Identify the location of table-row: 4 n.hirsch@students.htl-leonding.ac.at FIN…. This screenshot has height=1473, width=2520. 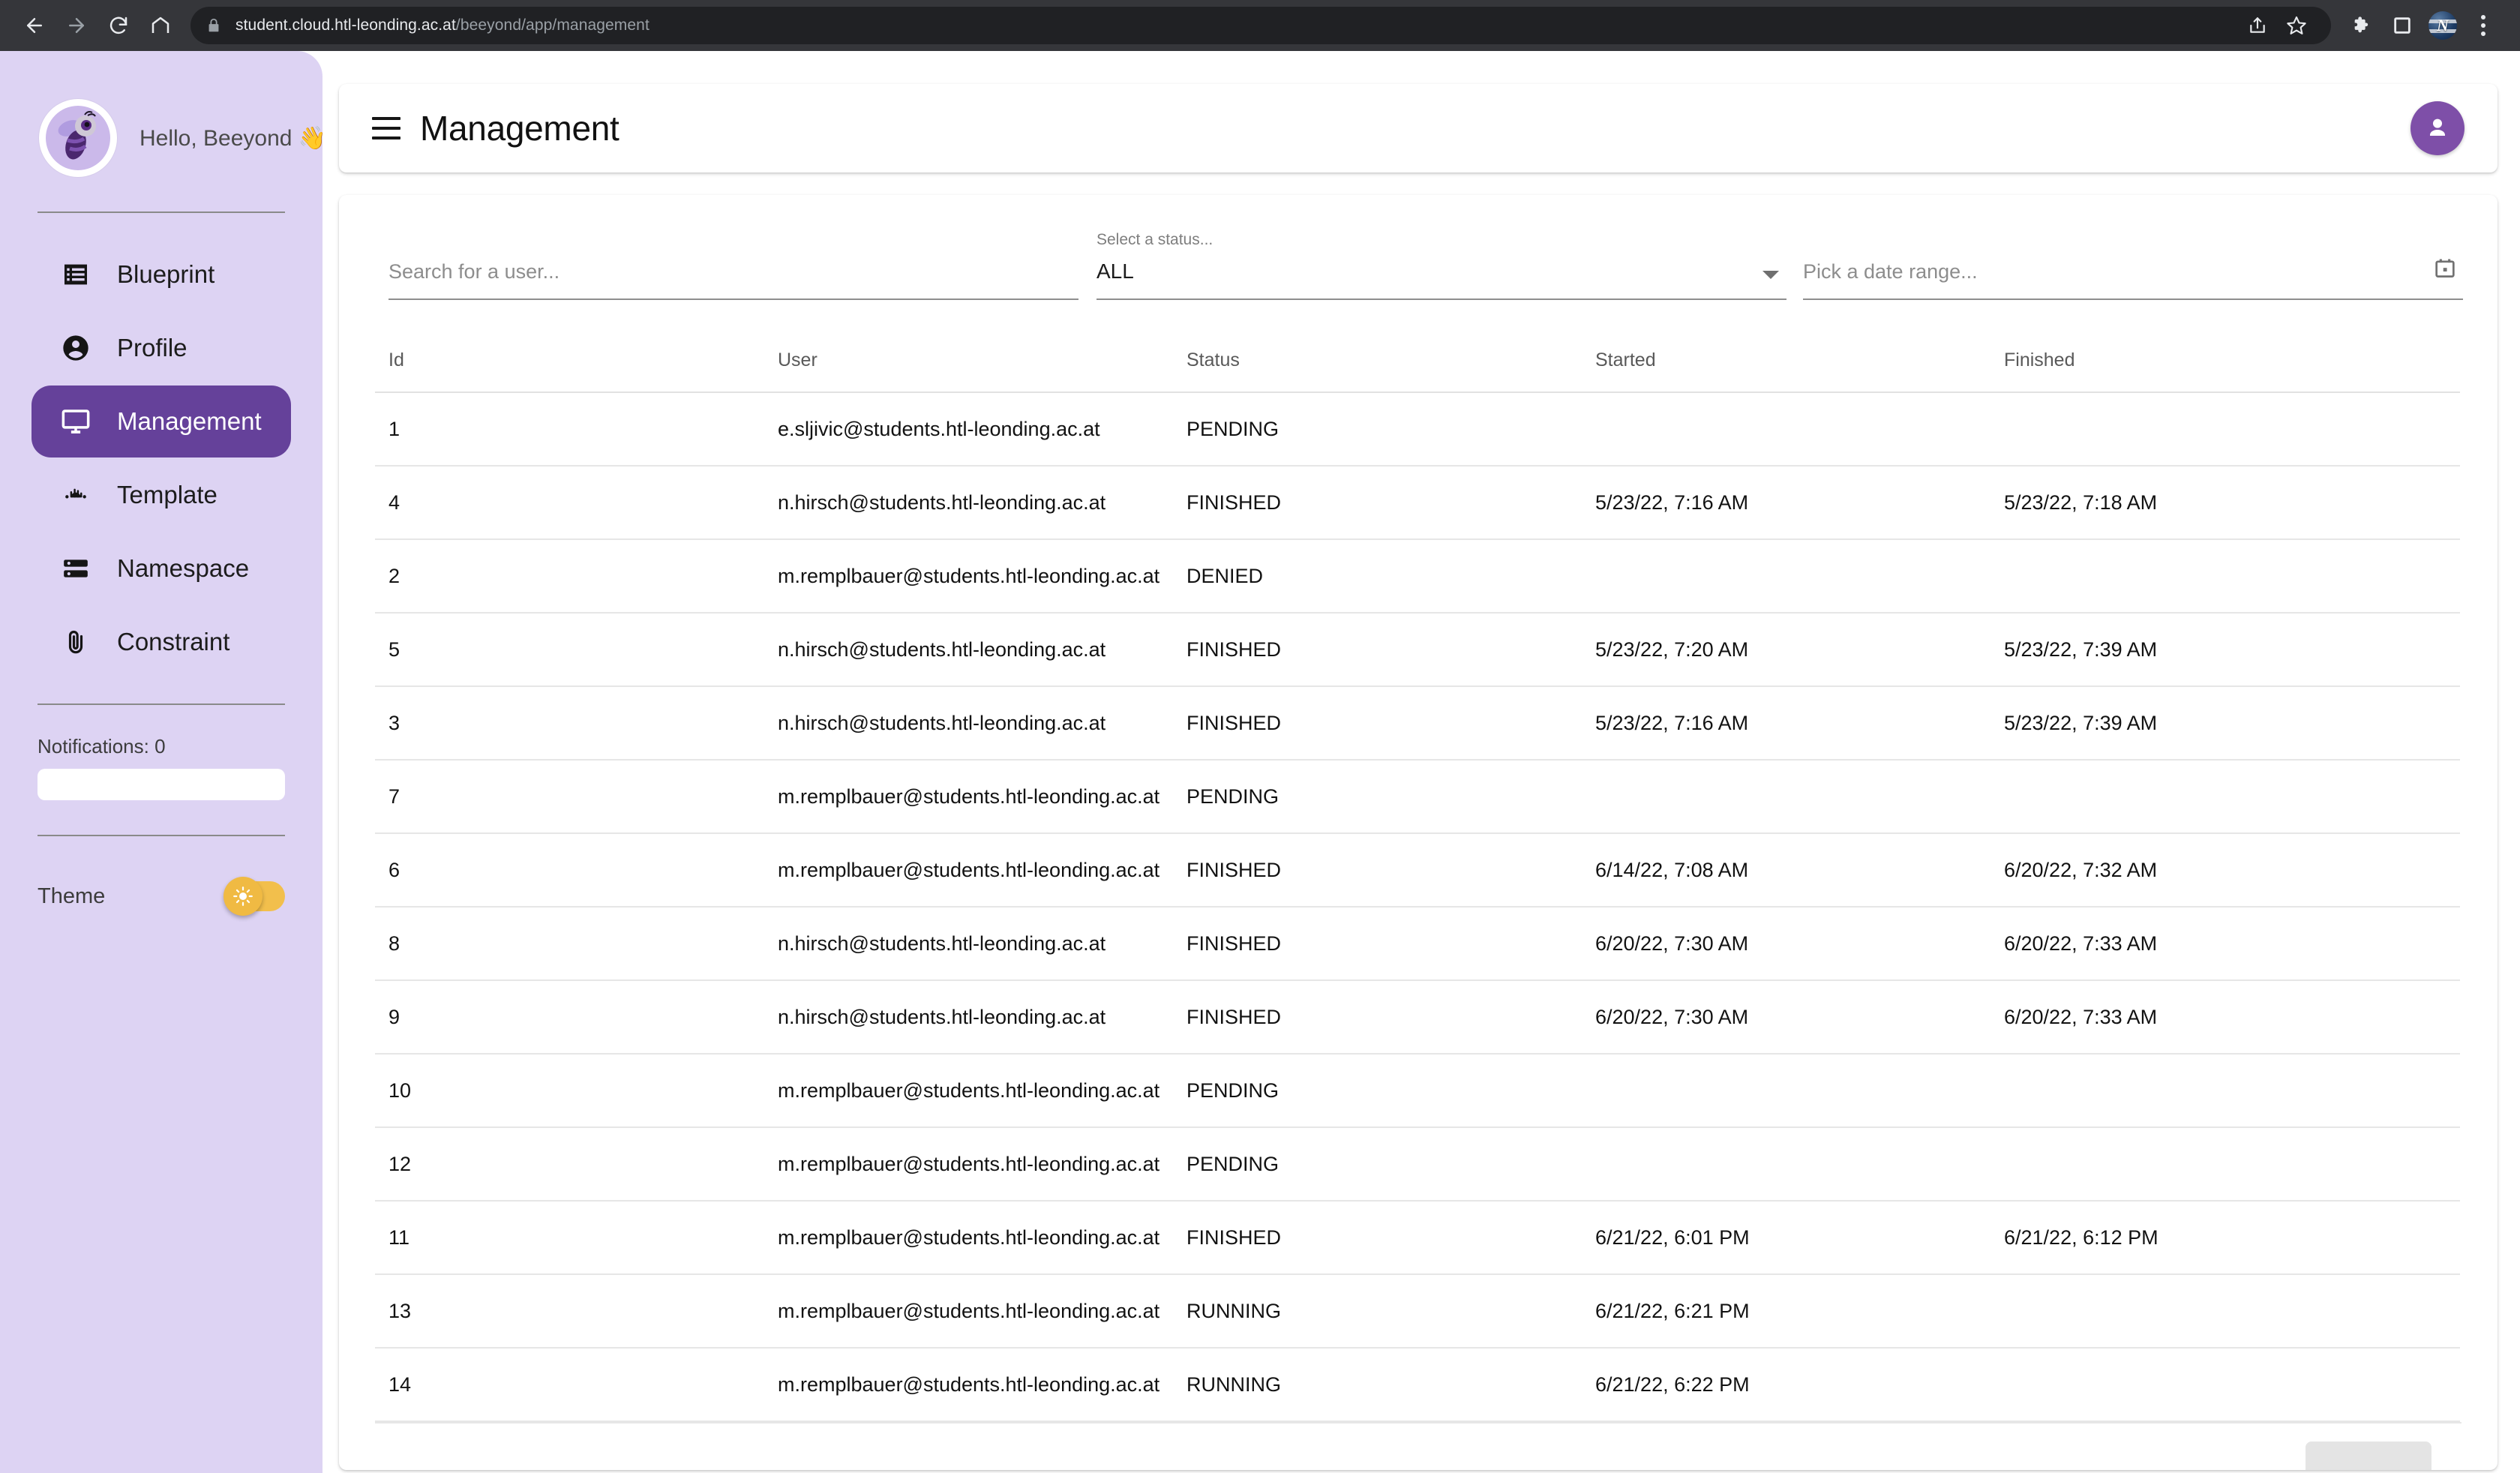
(1417, 503).